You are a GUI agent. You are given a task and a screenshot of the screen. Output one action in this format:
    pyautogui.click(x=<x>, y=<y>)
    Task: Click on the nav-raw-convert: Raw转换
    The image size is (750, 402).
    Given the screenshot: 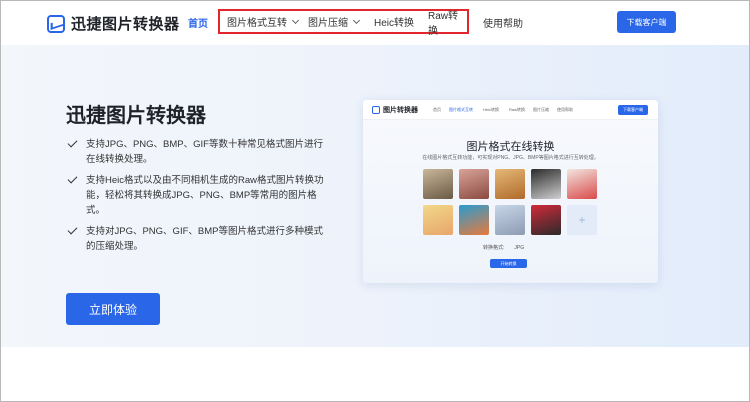 What is the action you would take?
    pyautogui.click(x=447, y=22)
    